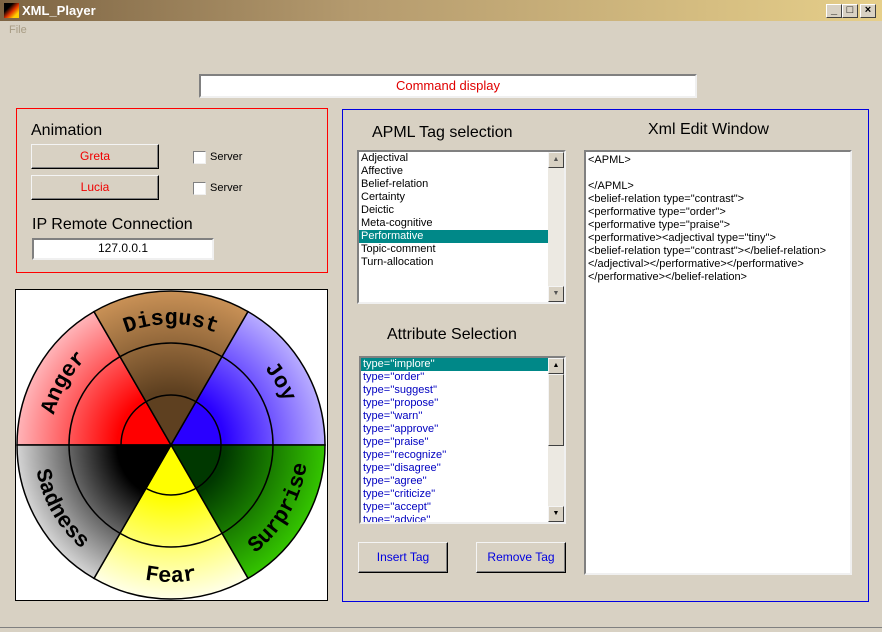 The width and height of the screenshot is (882, 632). Describe the element at coordinates (454, 377) in the screenshot. I see `list-item: type=''order''` at that location.